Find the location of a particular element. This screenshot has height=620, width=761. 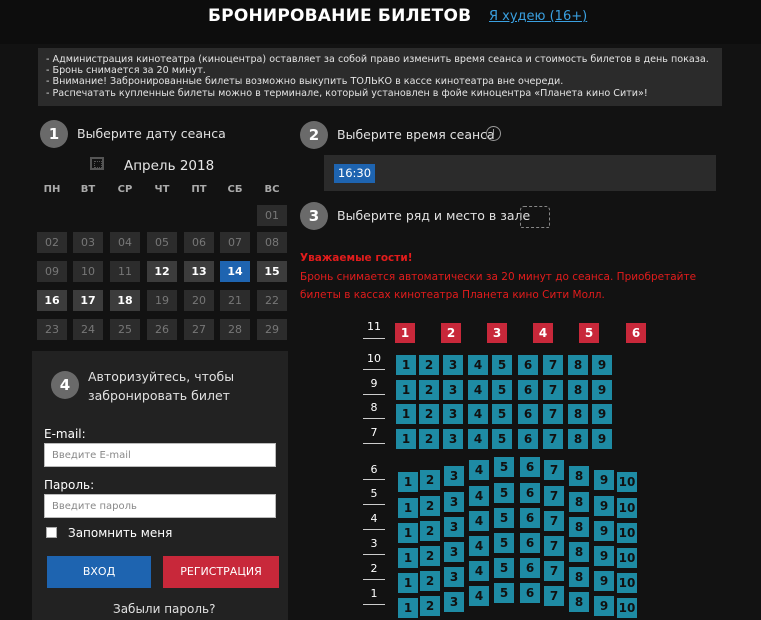

calendar-day: 13 is located at coordinates (199, 271).